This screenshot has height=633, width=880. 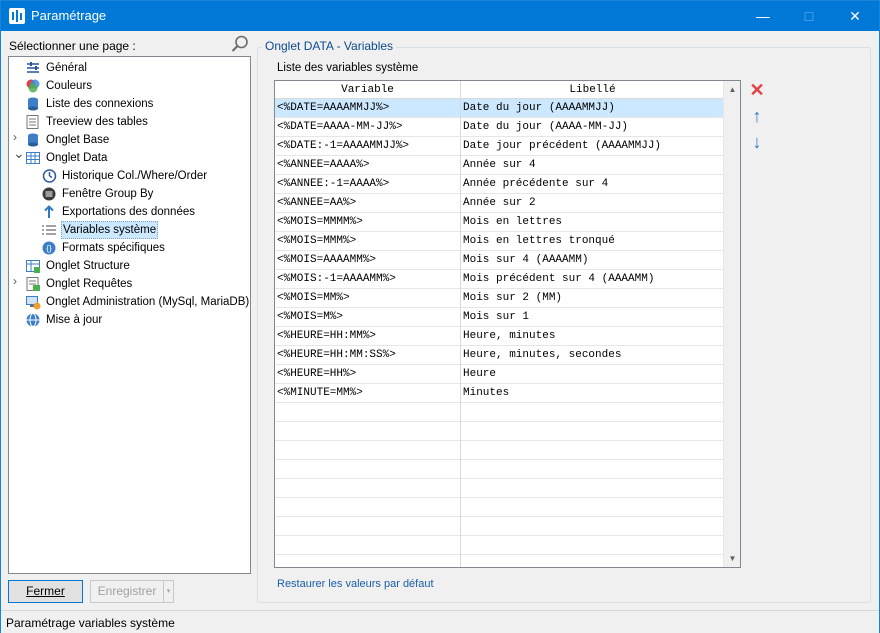 What do you see at coordinates (240, 44) in the screenshot?
I see `search-icon` at bounding box center [240, 44].